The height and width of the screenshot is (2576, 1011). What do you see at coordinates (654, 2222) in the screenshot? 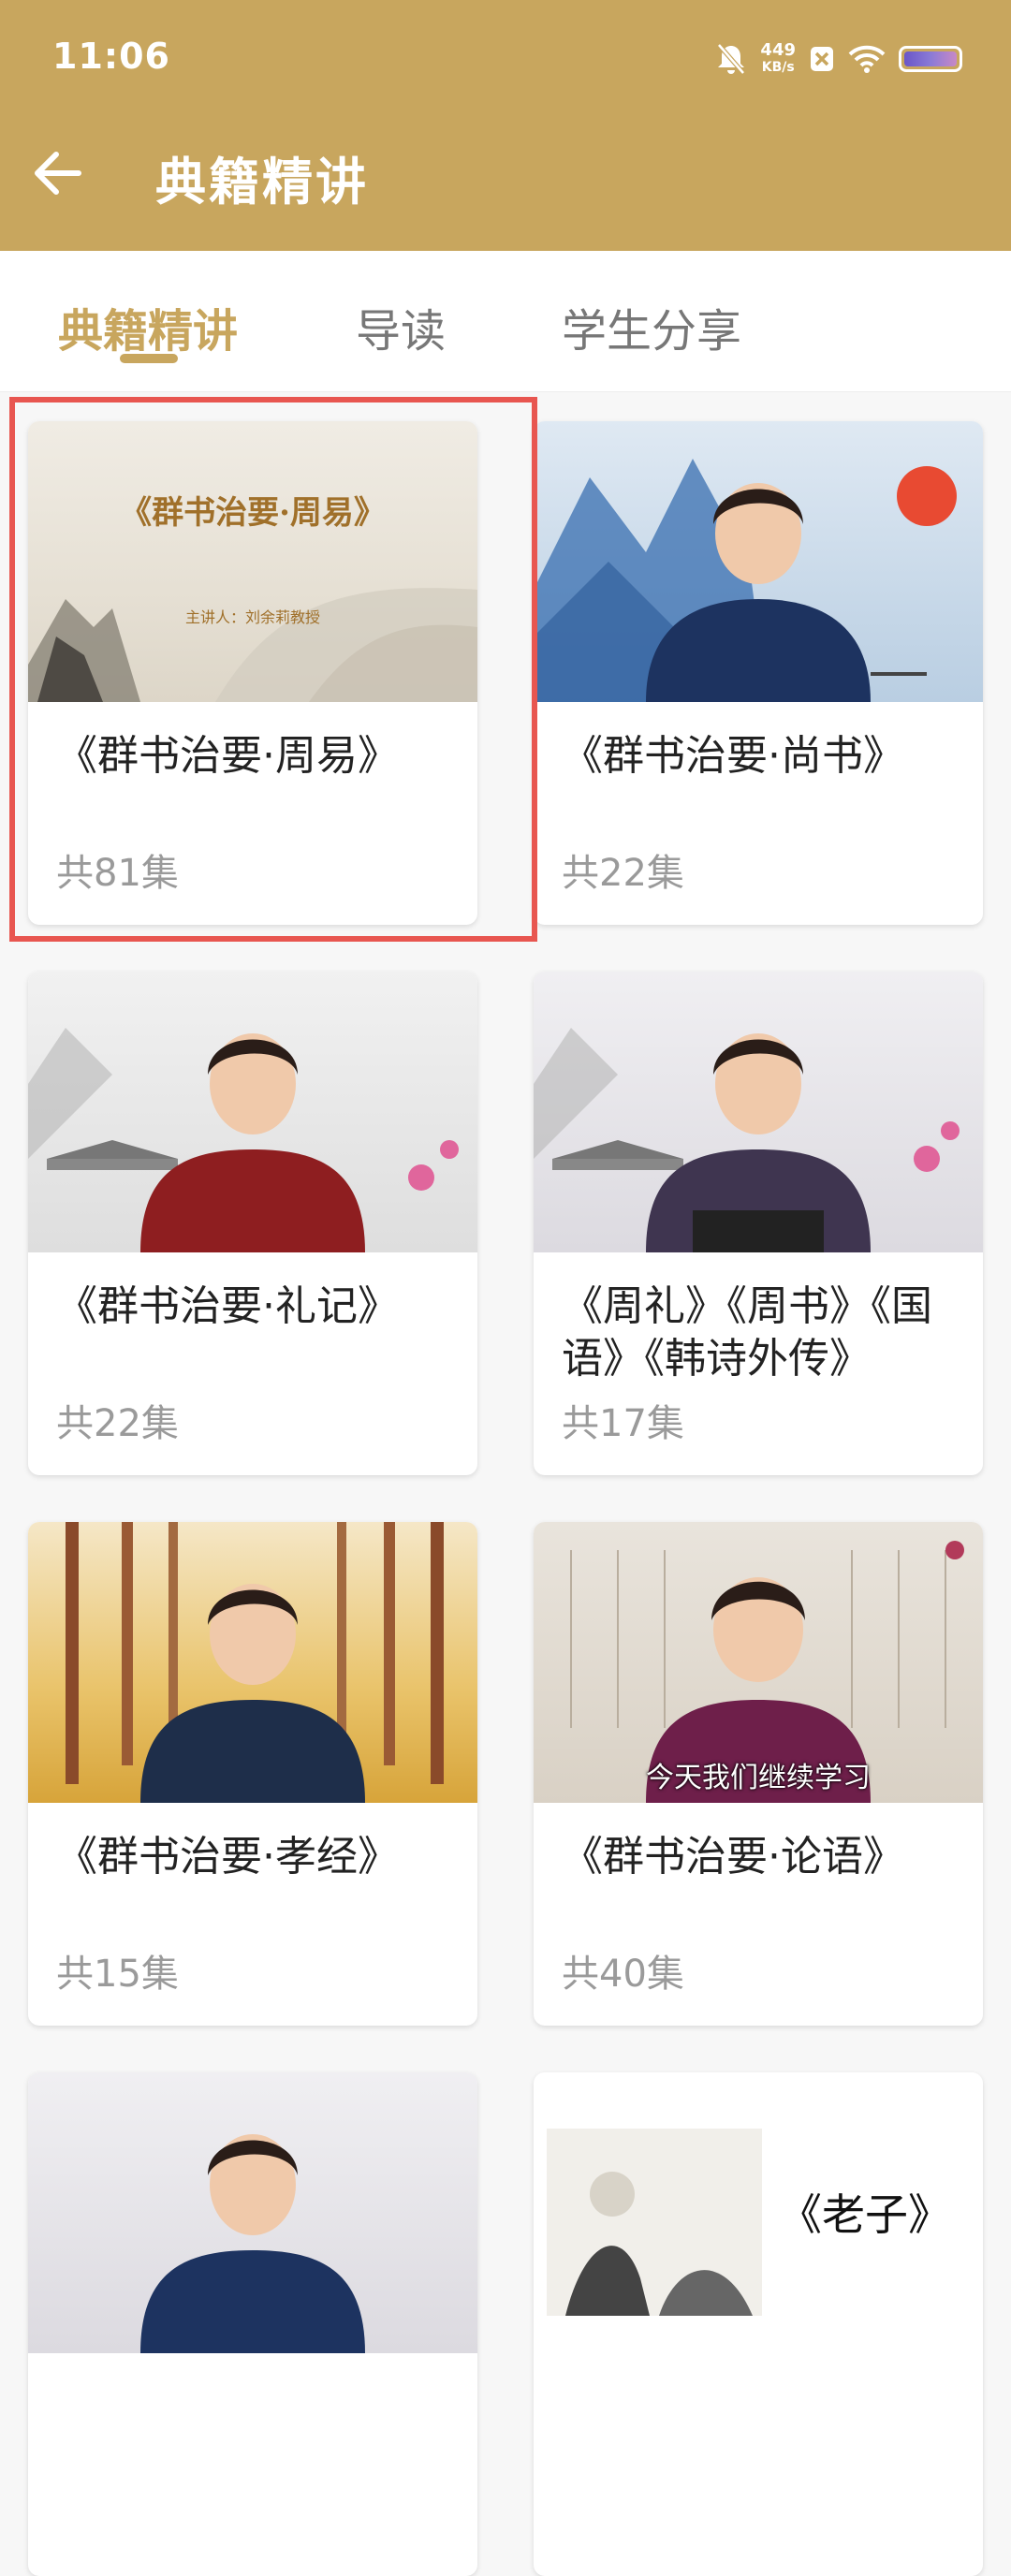
I see `ink-painting-art` at bounding box center [654, 2222].